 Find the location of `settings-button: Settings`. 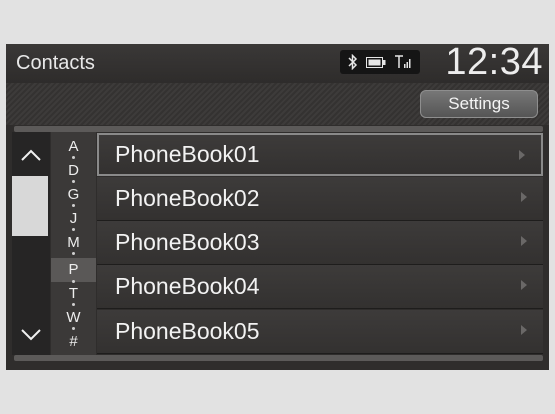

settings-button: Settings is located at coordinates (479, 104).